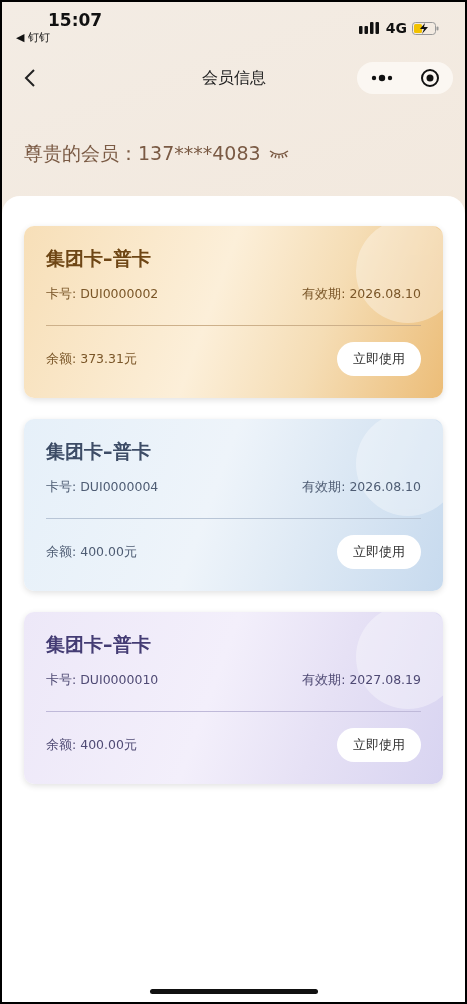  What do you see at coordinates (425, 28) in the screenshot?
I see `battery-charging-icon` at bounding box center [425, 28].